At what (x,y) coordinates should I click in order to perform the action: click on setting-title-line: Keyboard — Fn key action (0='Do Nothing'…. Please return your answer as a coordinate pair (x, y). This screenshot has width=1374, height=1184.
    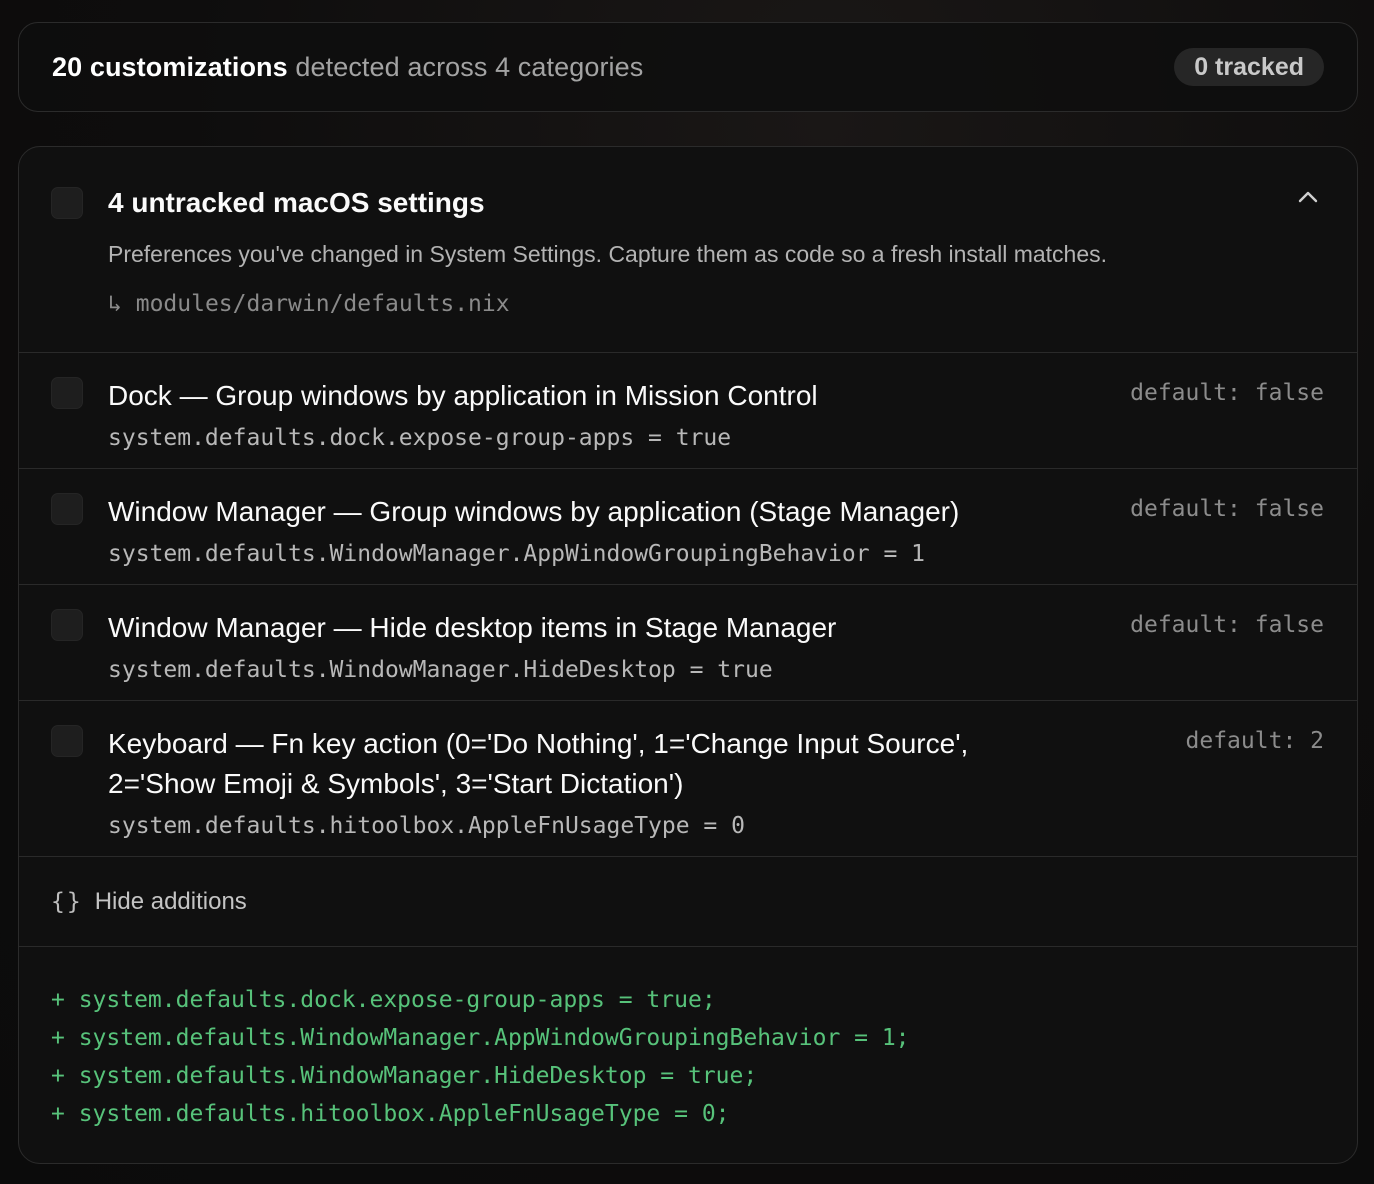
    Looking at the image, I should click on (538, 743).